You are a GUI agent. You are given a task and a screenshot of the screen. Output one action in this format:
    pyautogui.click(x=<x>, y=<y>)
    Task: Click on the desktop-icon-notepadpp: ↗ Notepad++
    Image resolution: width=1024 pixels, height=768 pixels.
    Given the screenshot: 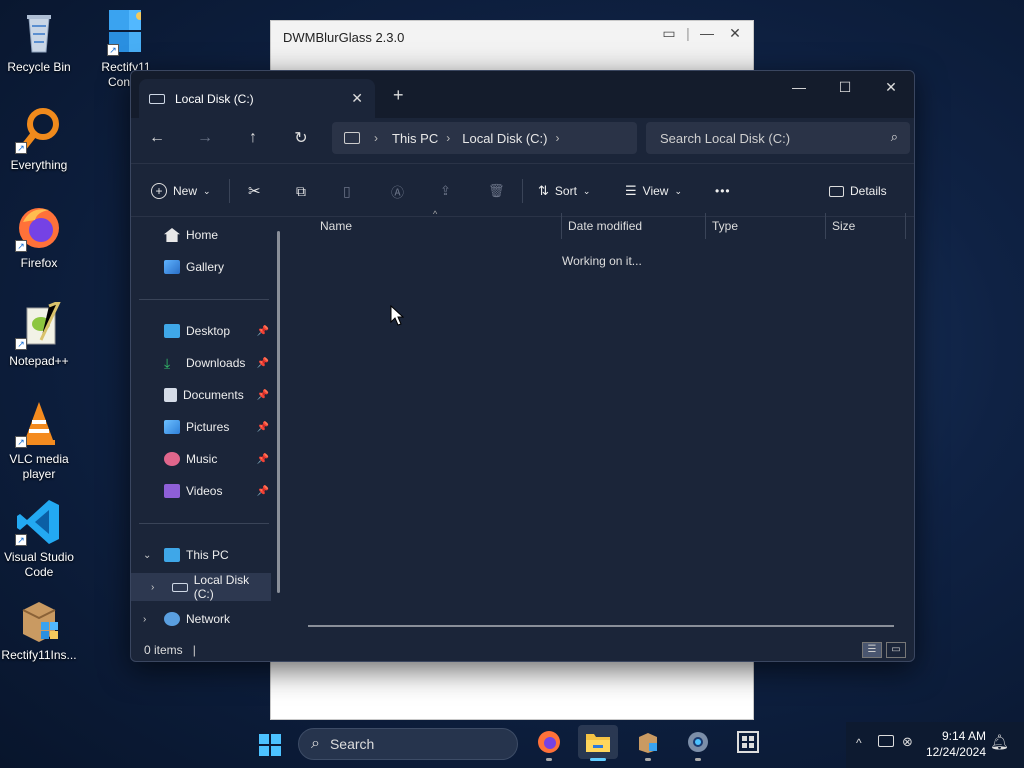 What is the action you would take?
    pyautogui.click(x=39, y=334)
    